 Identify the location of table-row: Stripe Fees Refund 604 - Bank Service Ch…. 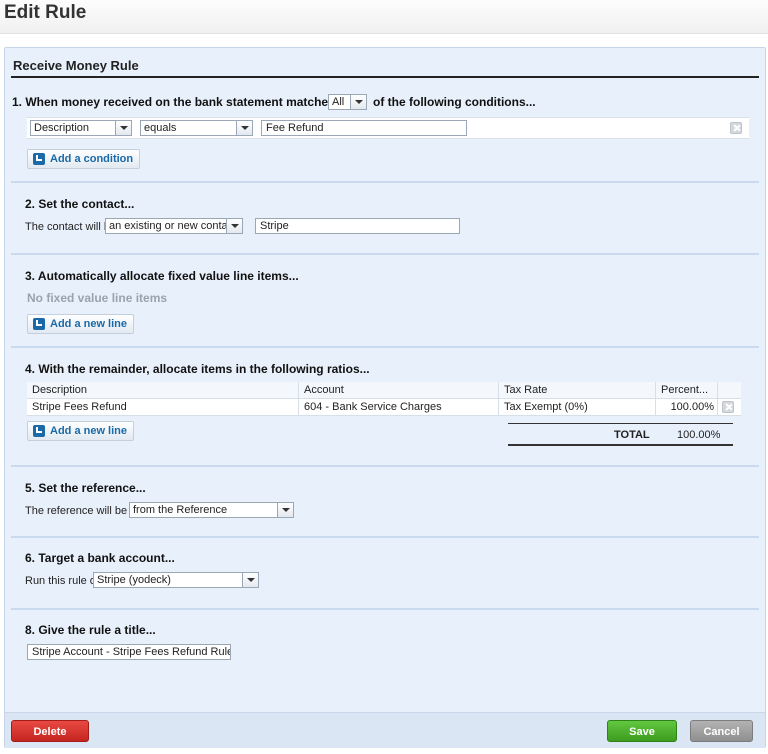
(384, 407).